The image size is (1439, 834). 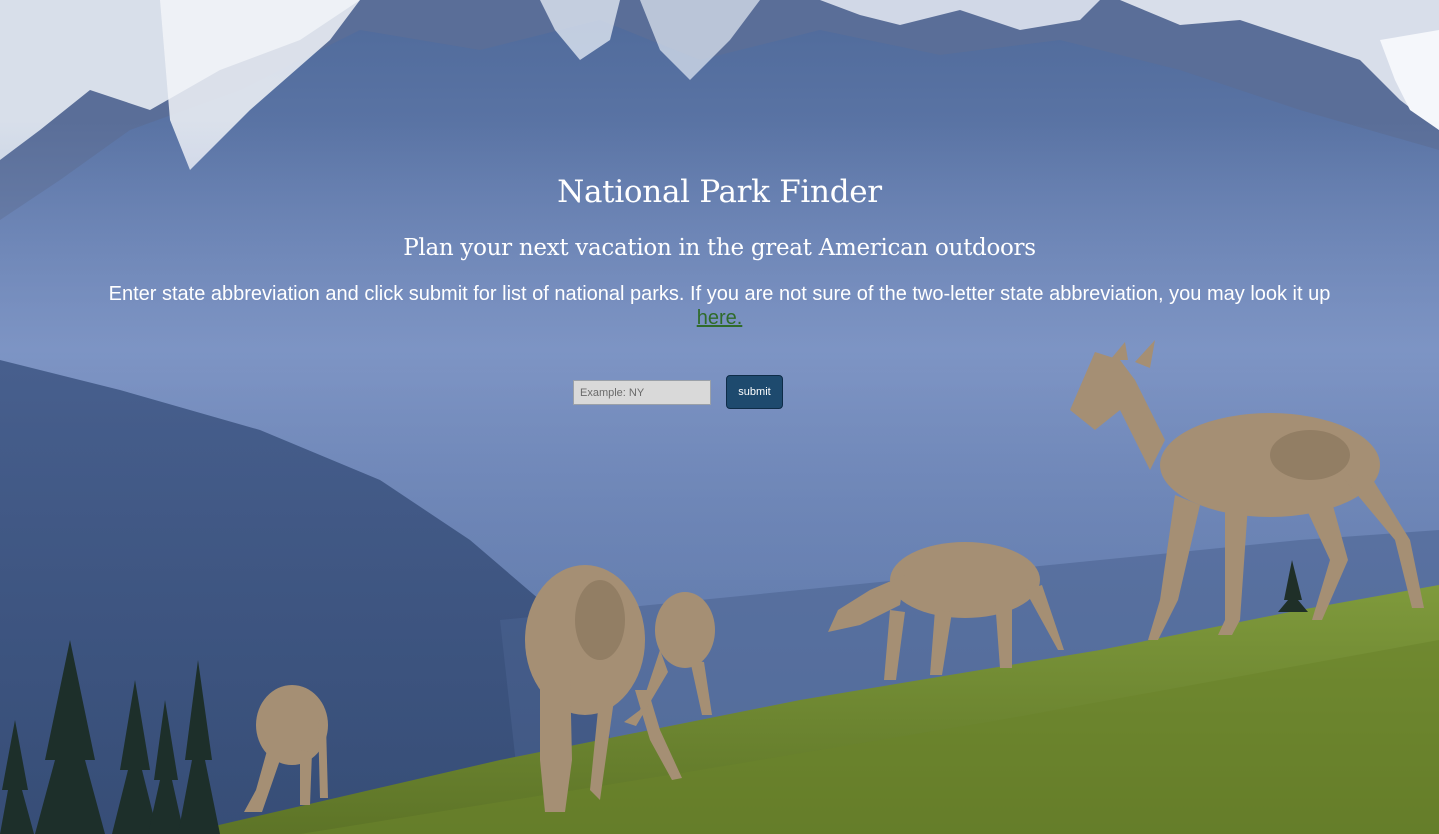 I want to click on page-title: National Park Finder, so click(x=719, y=192).